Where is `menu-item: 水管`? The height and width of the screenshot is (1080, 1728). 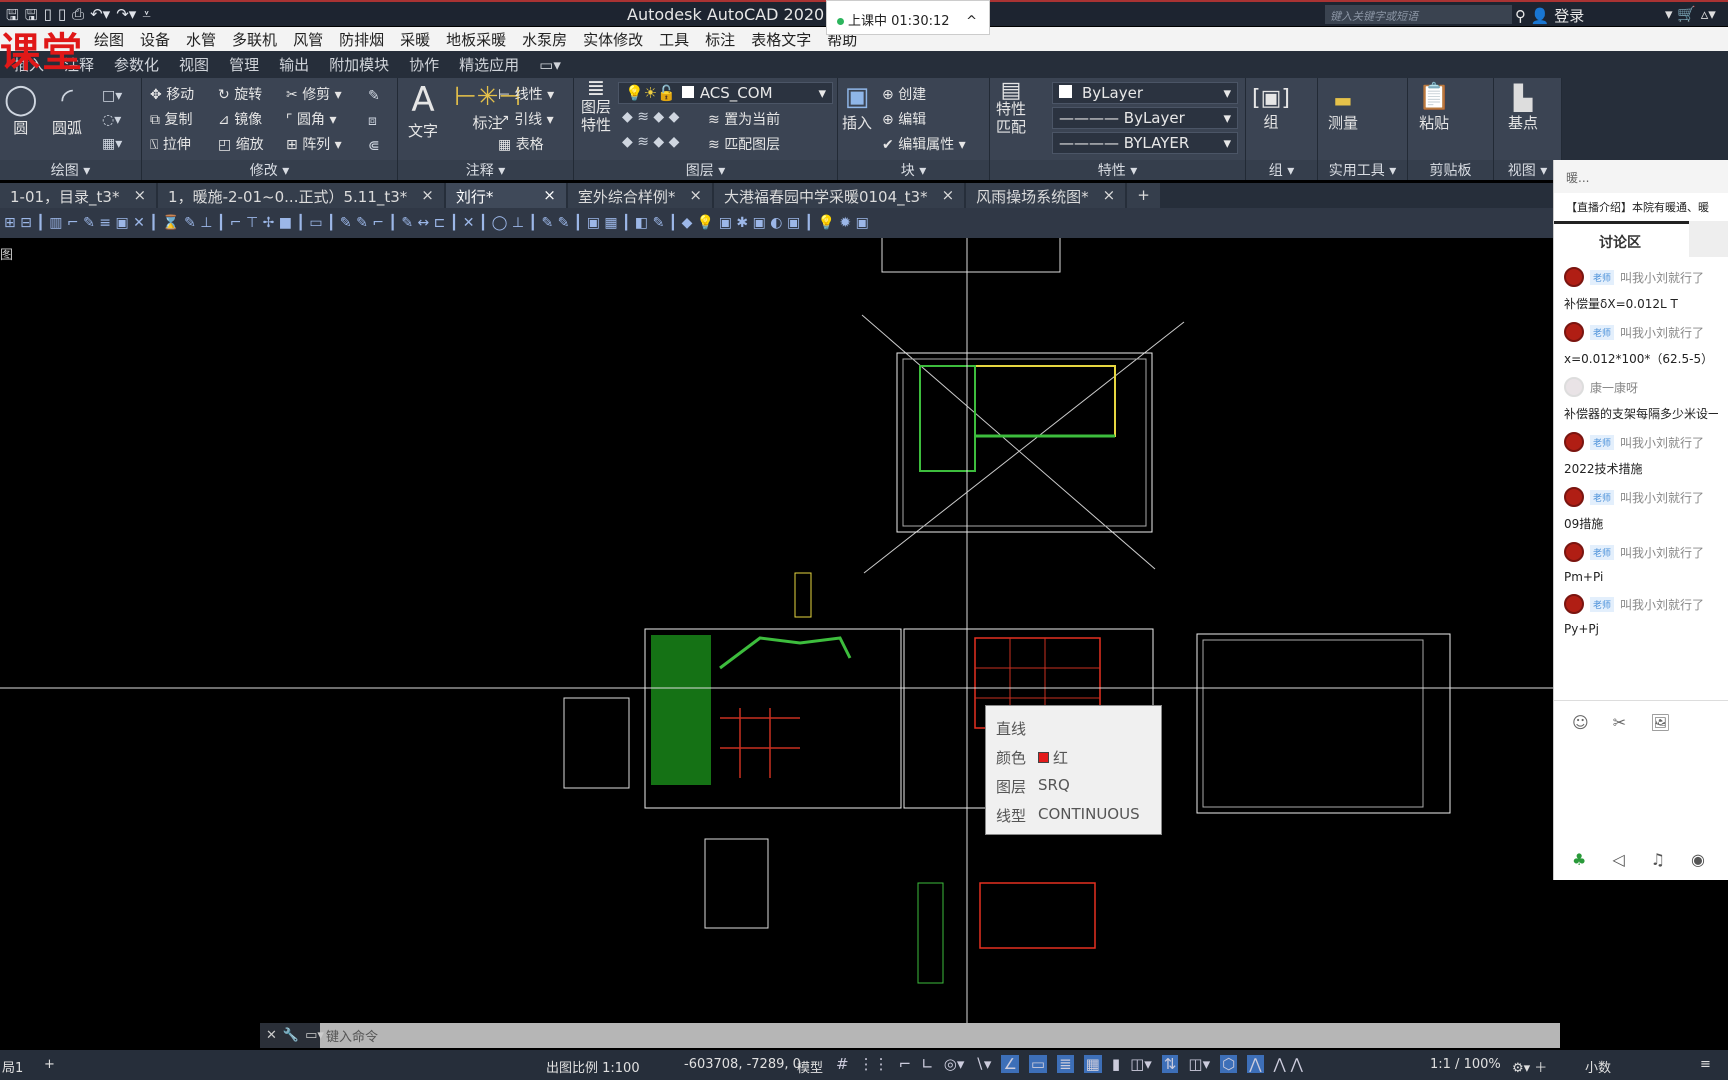
menu-item: 水管 is located at coordinates (201, 39).